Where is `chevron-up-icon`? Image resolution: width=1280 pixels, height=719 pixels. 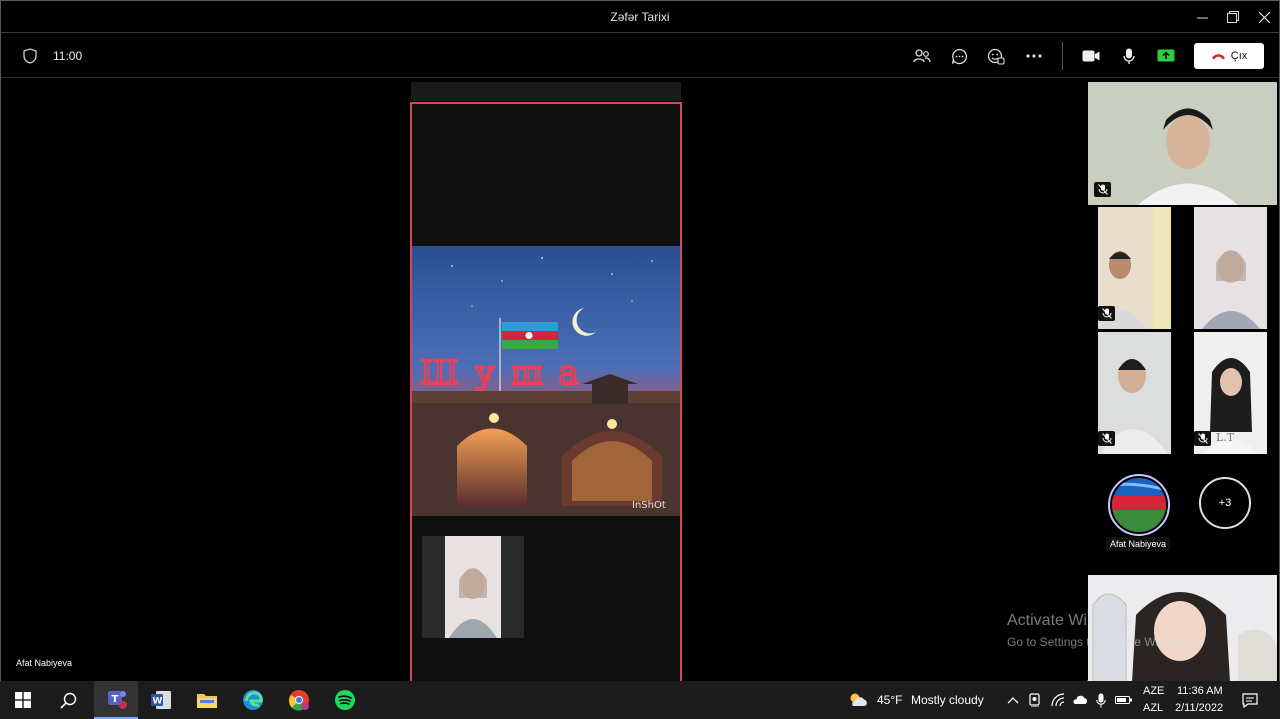 chevron-up-icon is located at coordinates (1013, 700).